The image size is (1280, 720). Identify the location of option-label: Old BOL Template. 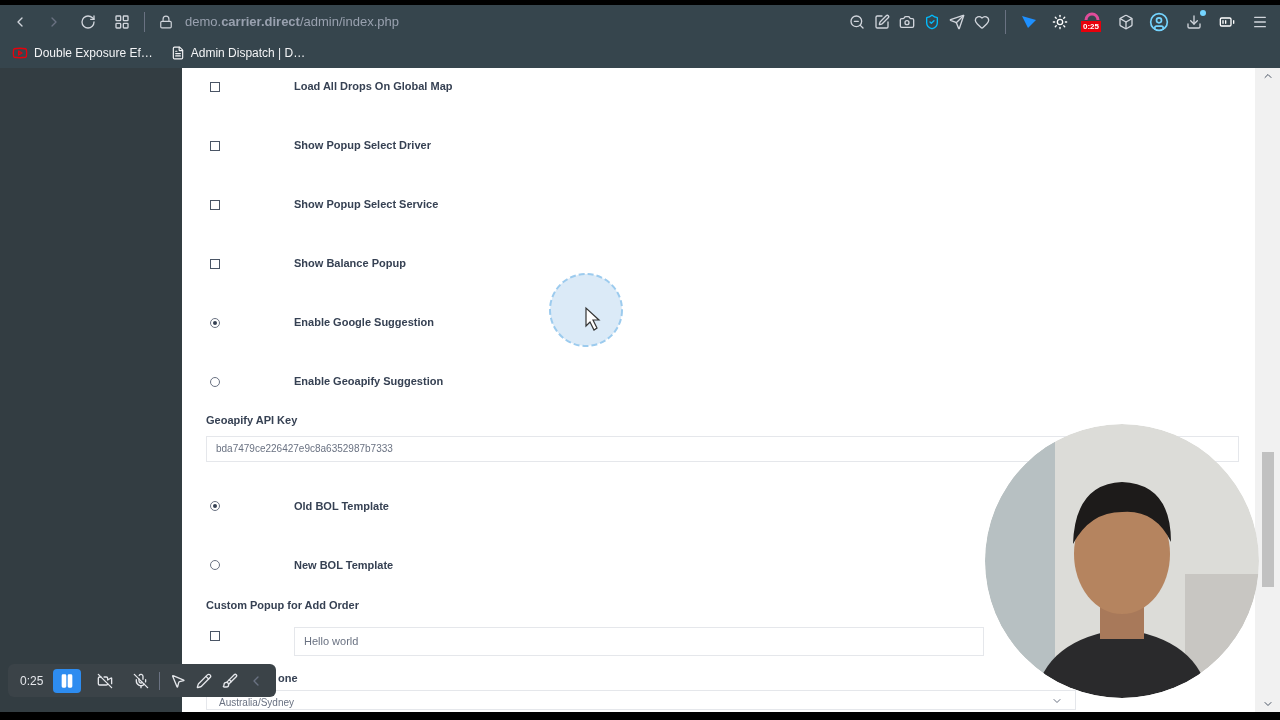
(341, 506).